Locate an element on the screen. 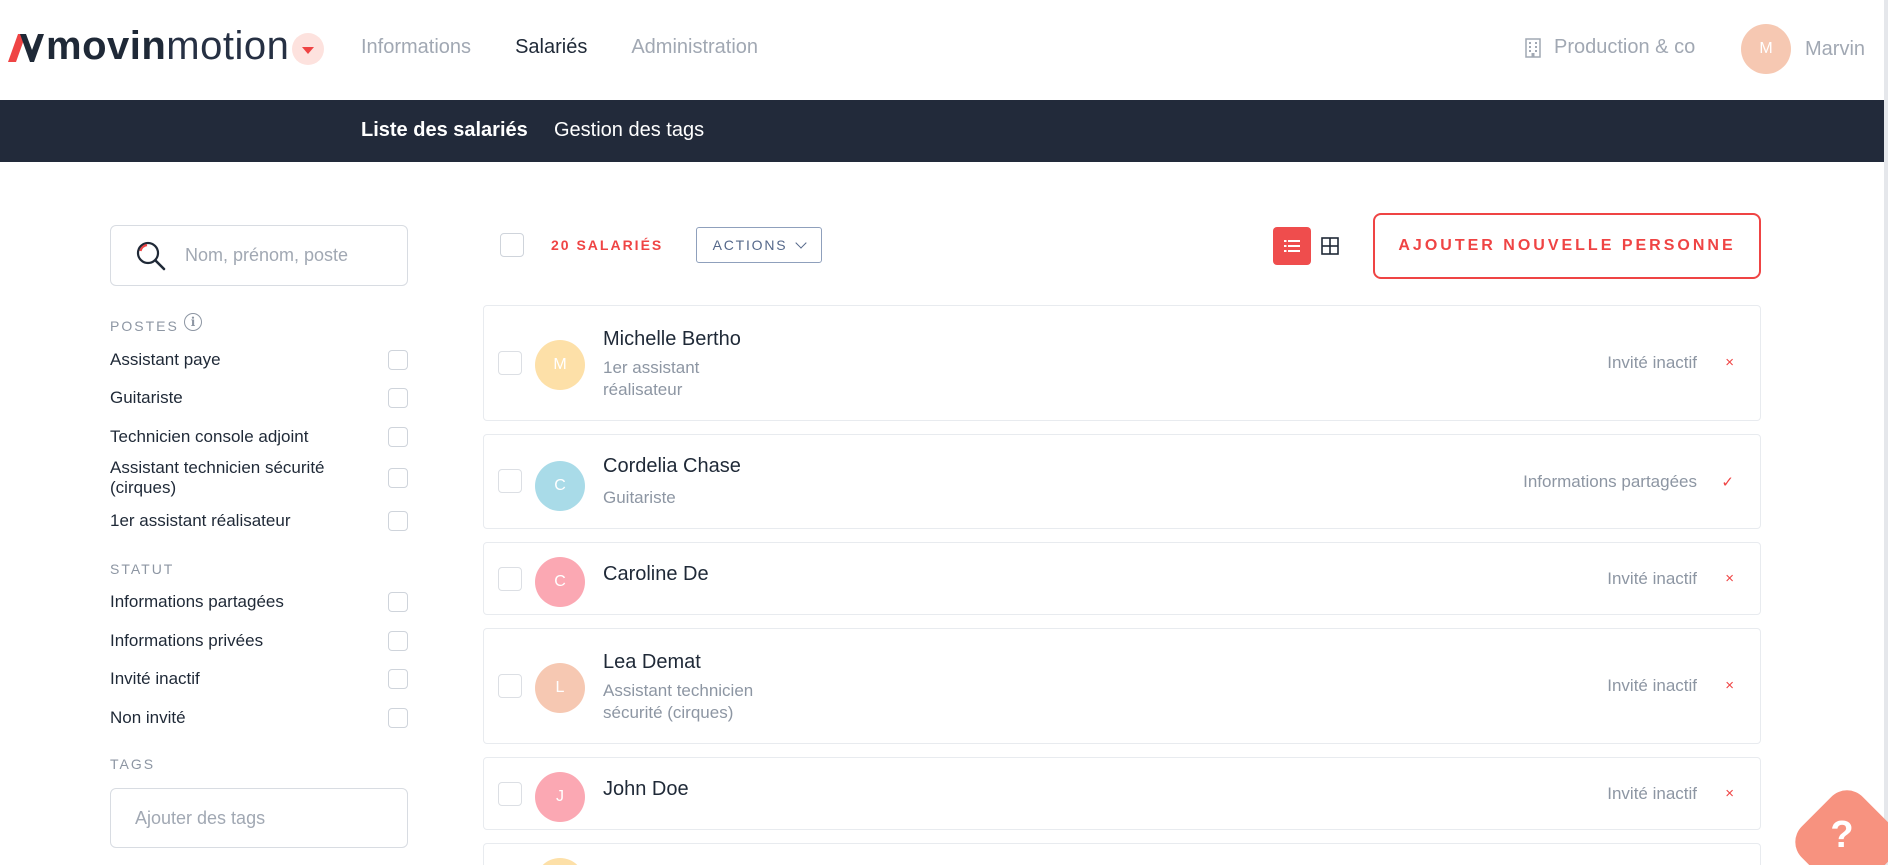 The height and width of the screenshot is (865, 1888). list-view-button is located at coordinates (1292, 246).